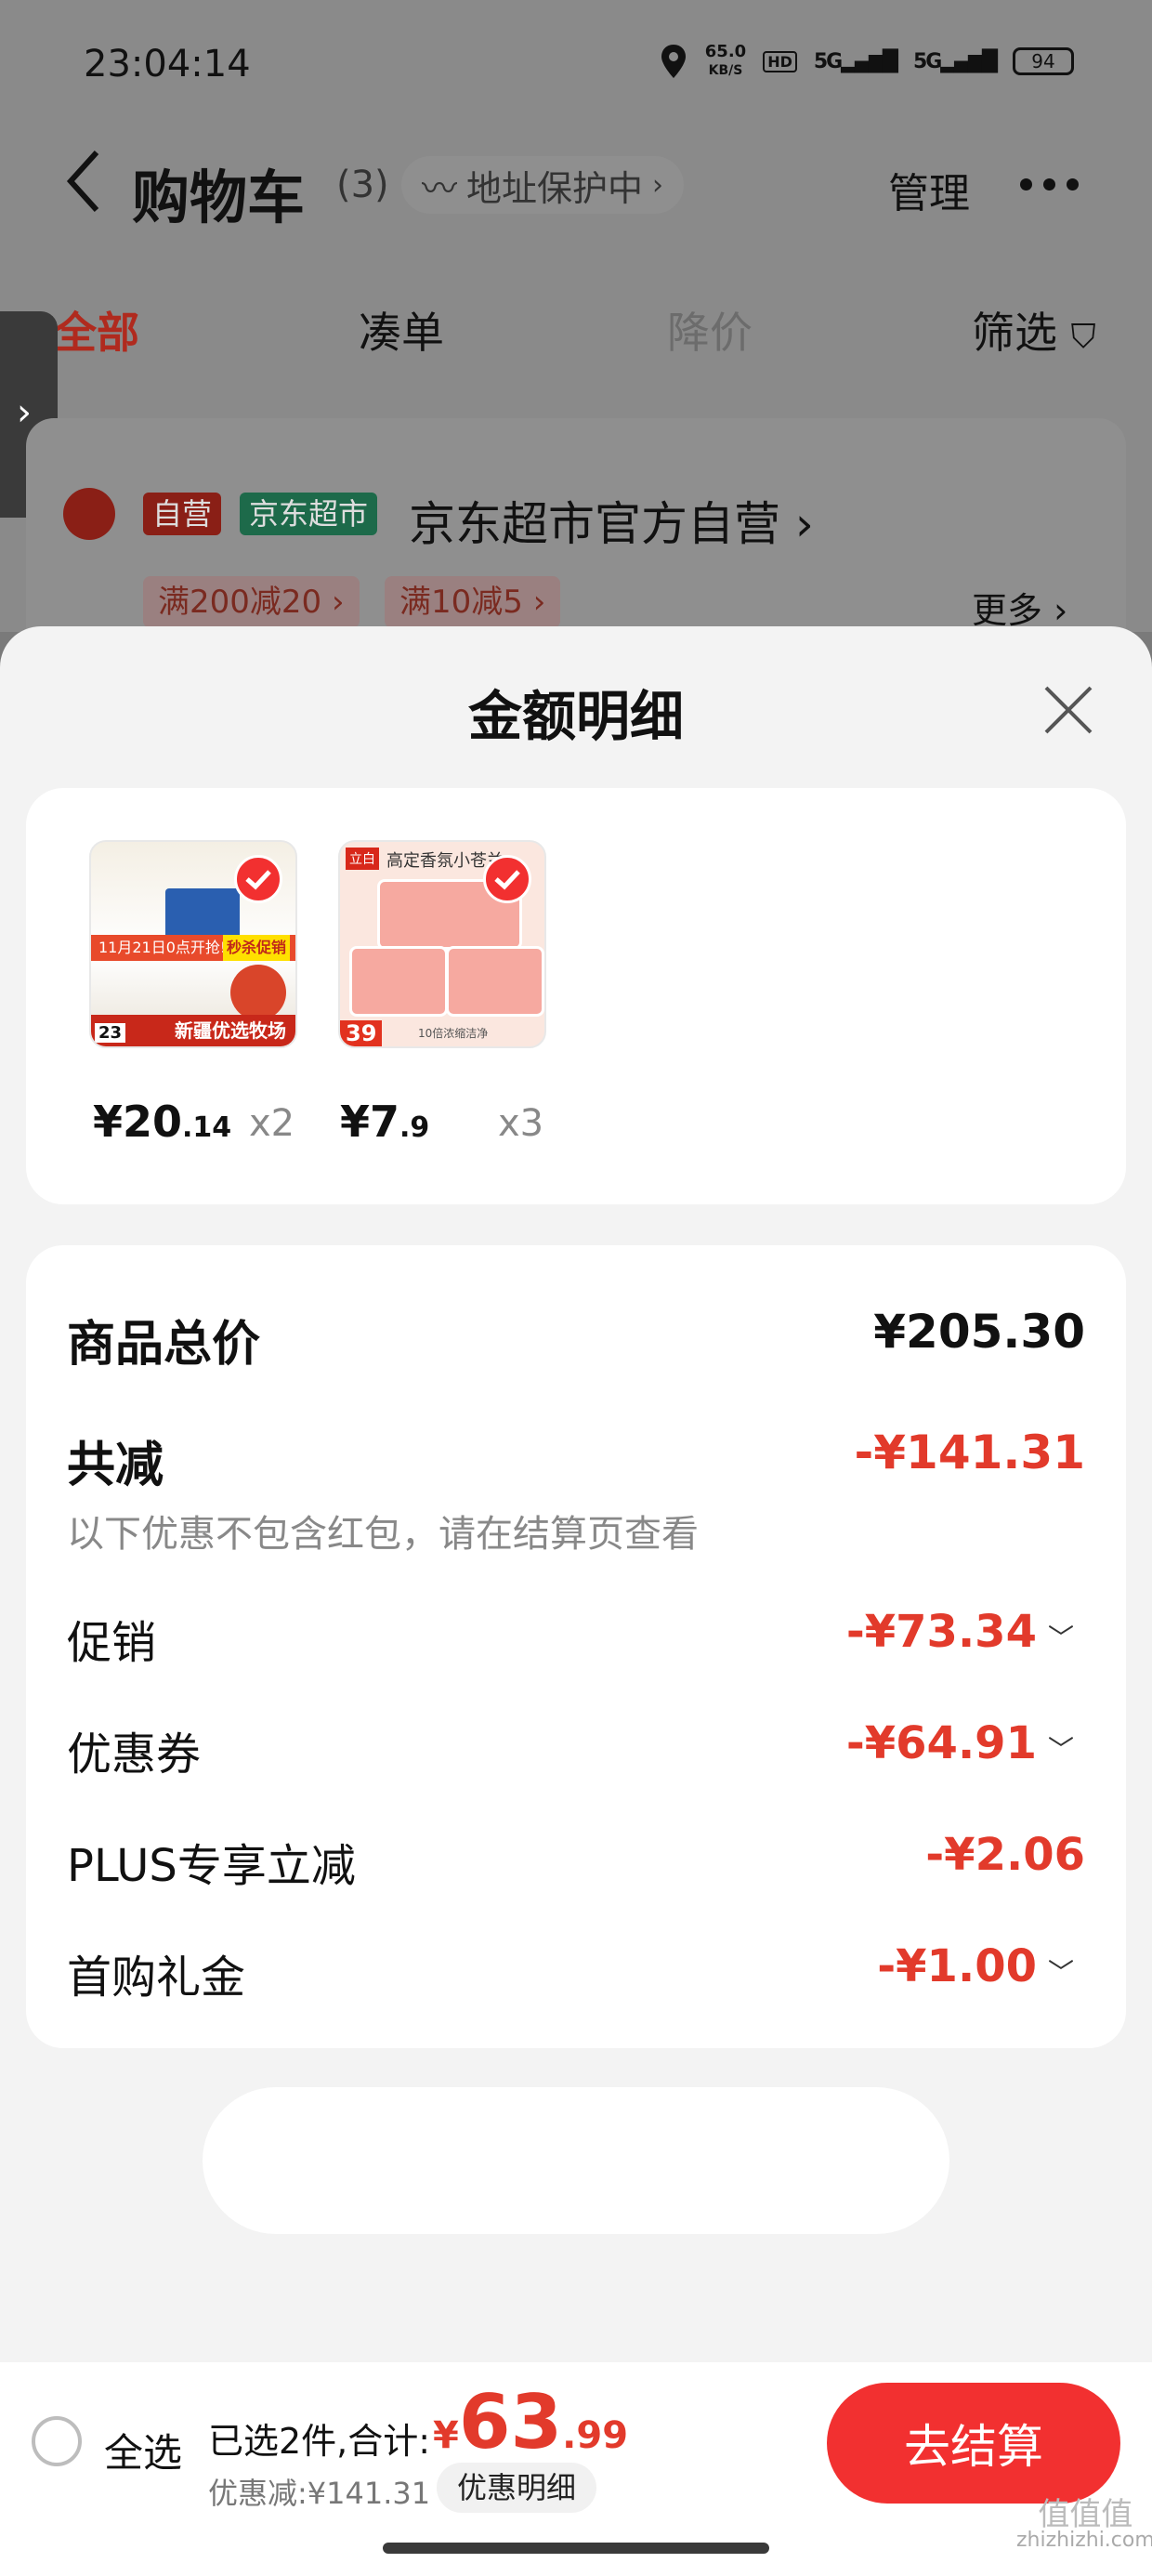 The width and height of the screenshot is (1152, 2576). I want to click on promotion-label: 促销, so click(112, 1643).